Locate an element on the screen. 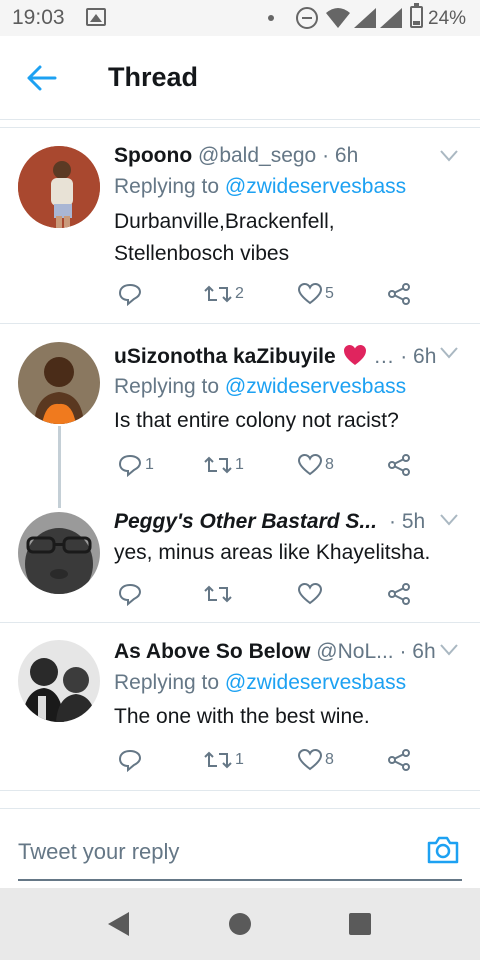 The width and height of the screenshot is (480, 960). retweet-button: 2 is located at coordinates (224, 294).